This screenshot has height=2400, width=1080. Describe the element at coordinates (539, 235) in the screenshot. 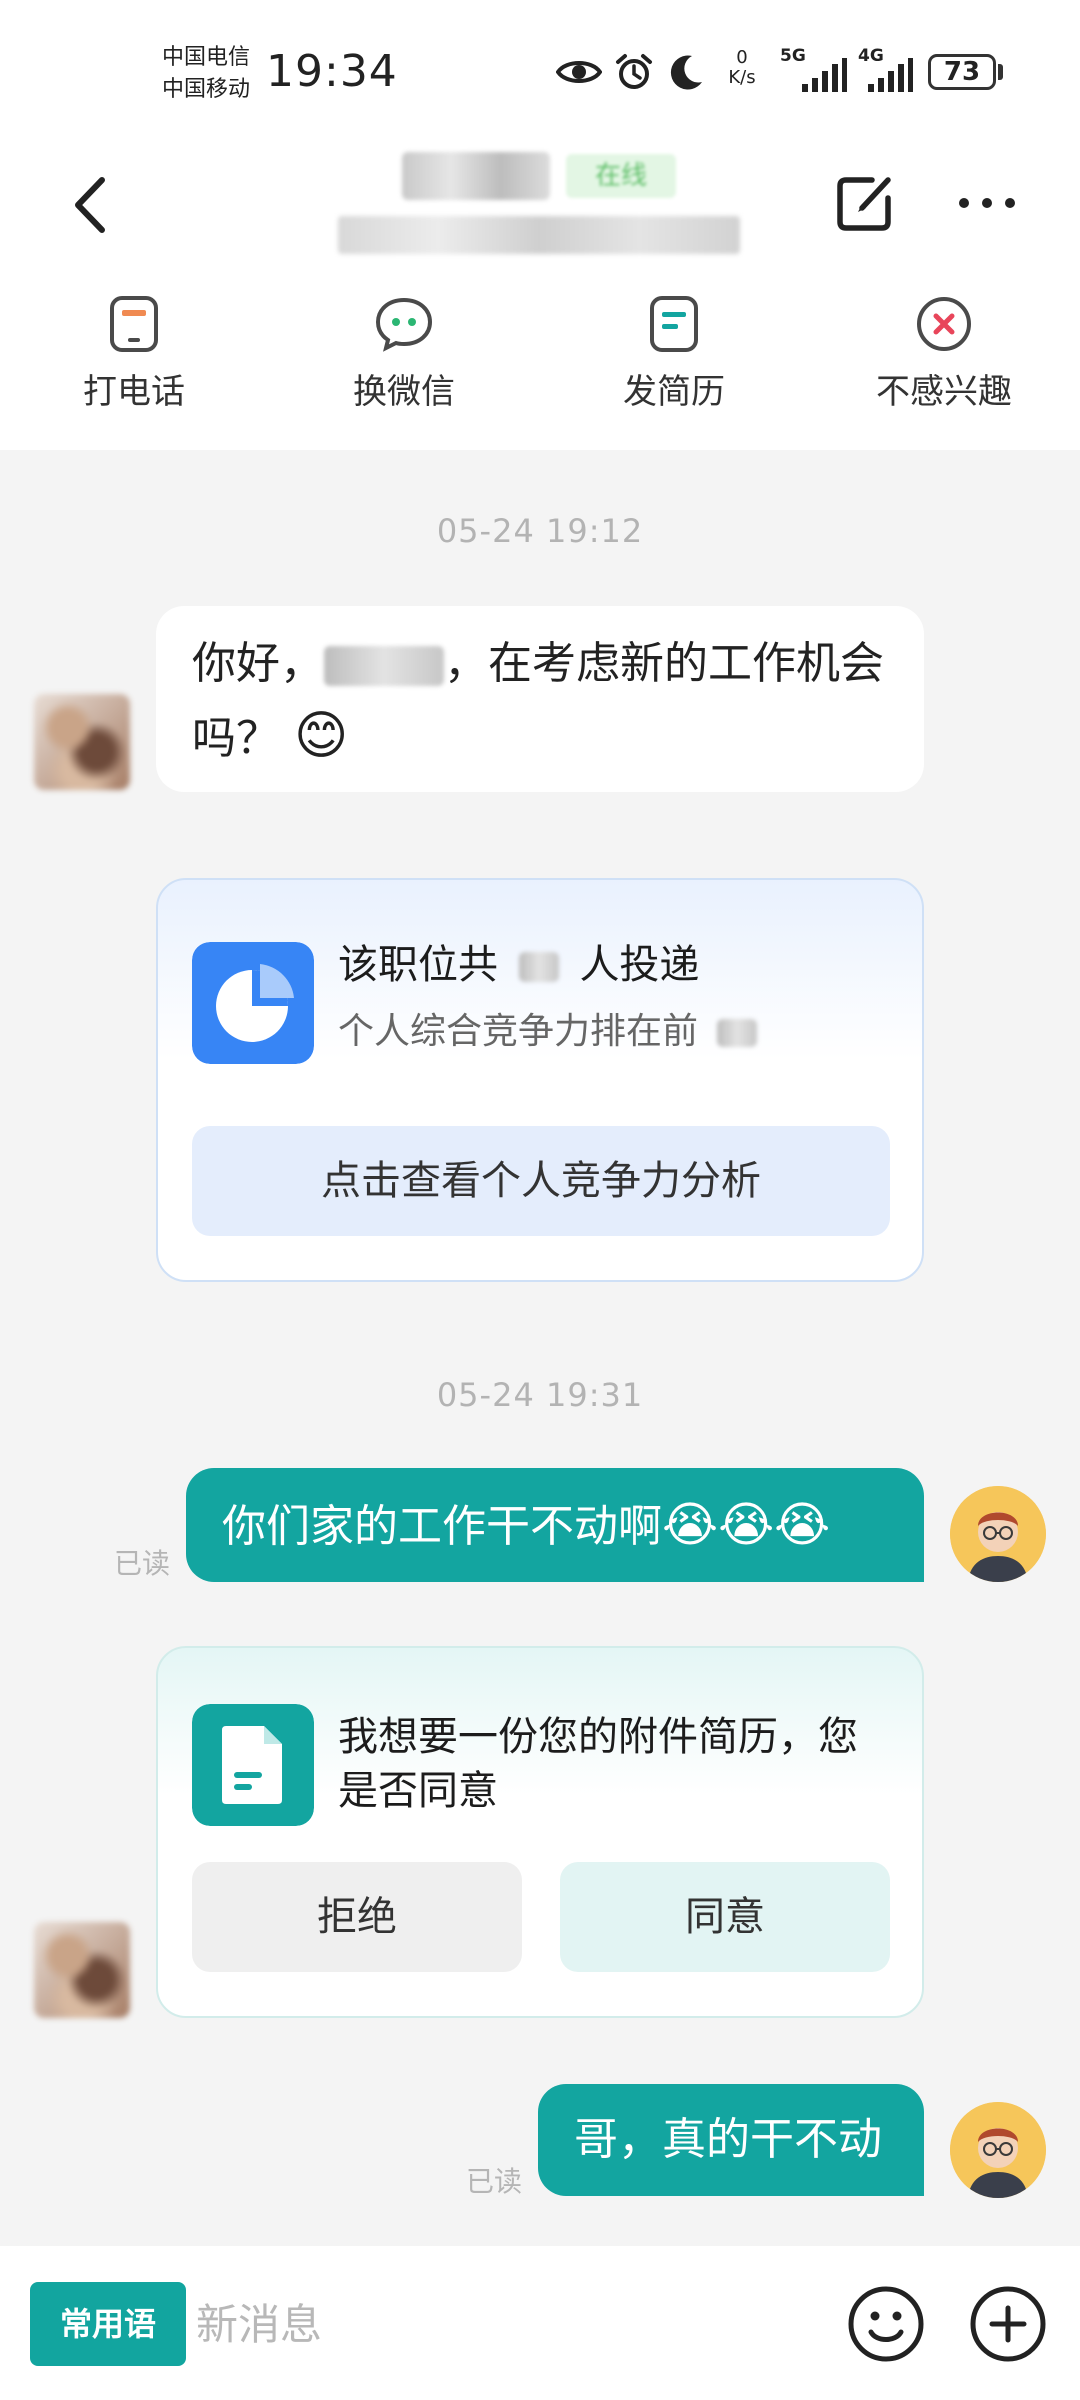

I see `contact-subtitle-redacted` at that location.